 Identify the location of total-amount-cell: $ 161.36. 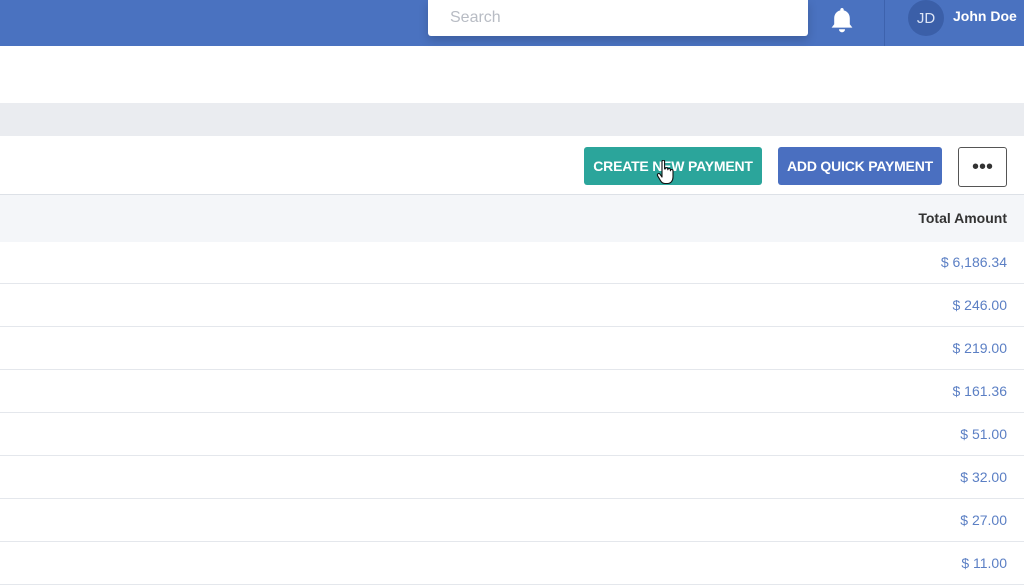
(980, 391).